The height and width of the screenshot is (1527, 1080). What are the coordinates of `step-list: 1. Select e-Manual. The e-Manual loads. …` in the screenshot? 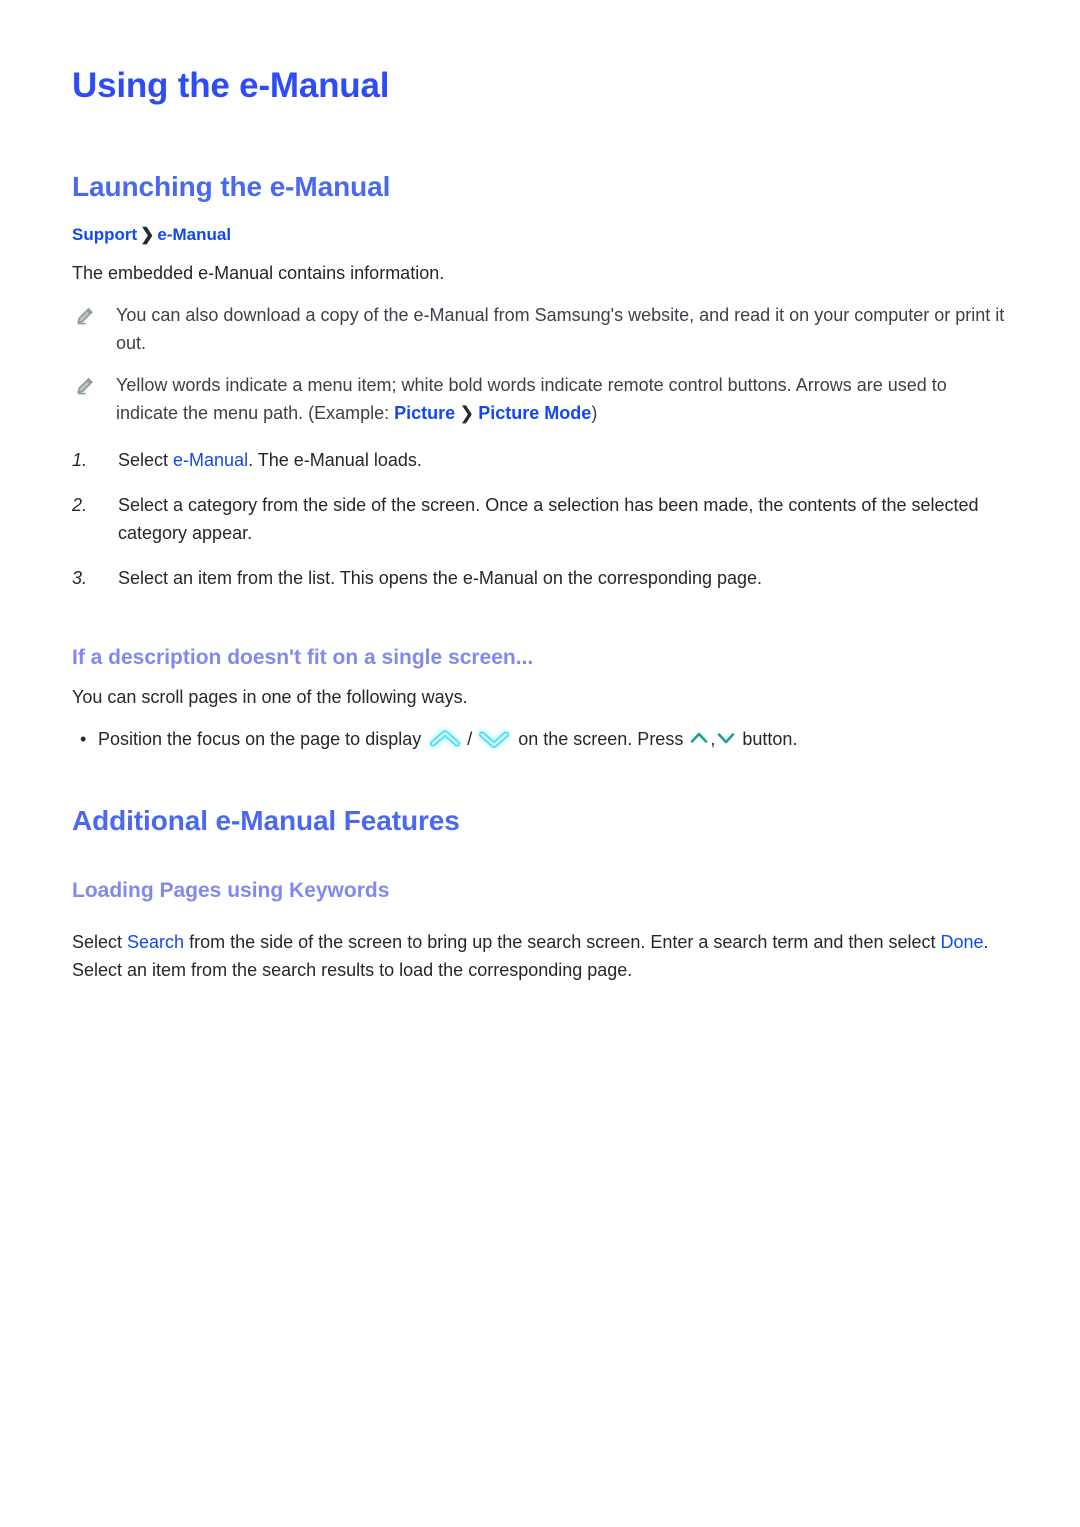 It's located at (540, 520).